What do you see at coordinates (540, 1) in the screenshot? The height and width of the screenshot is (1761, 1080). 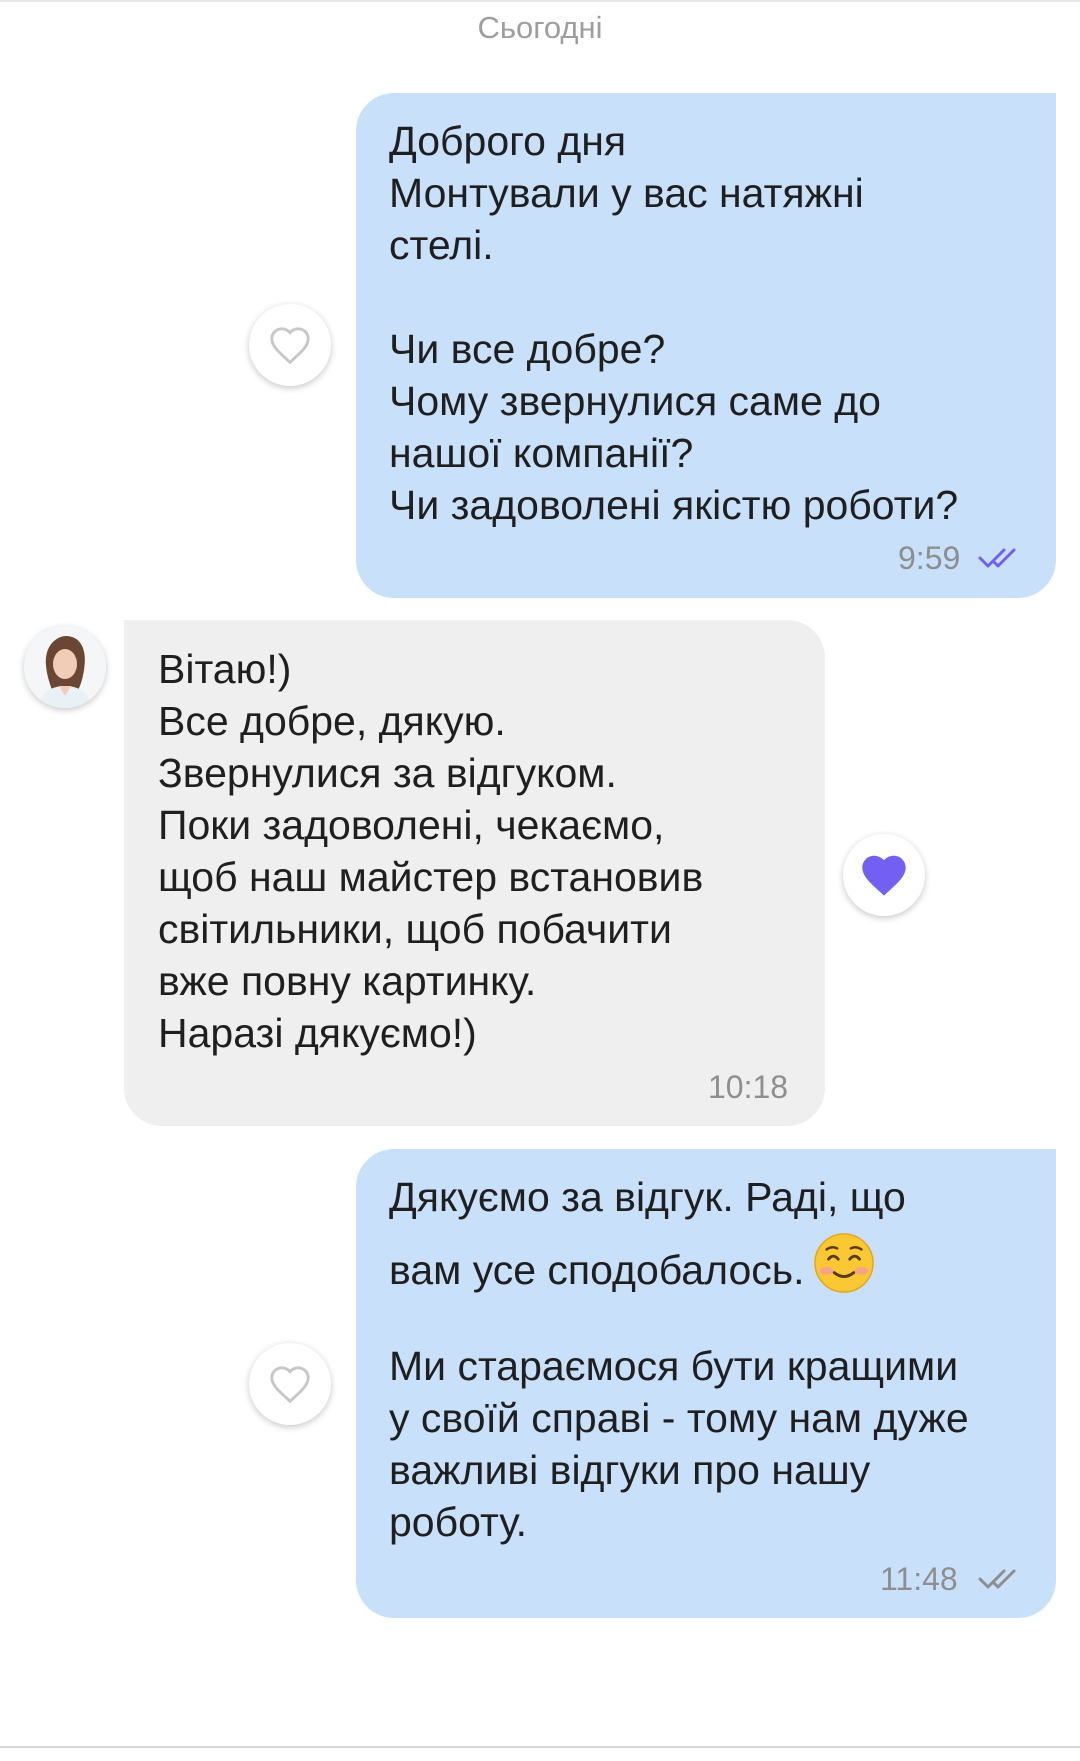 I see `top-divider` at bounding box center [540, 1].